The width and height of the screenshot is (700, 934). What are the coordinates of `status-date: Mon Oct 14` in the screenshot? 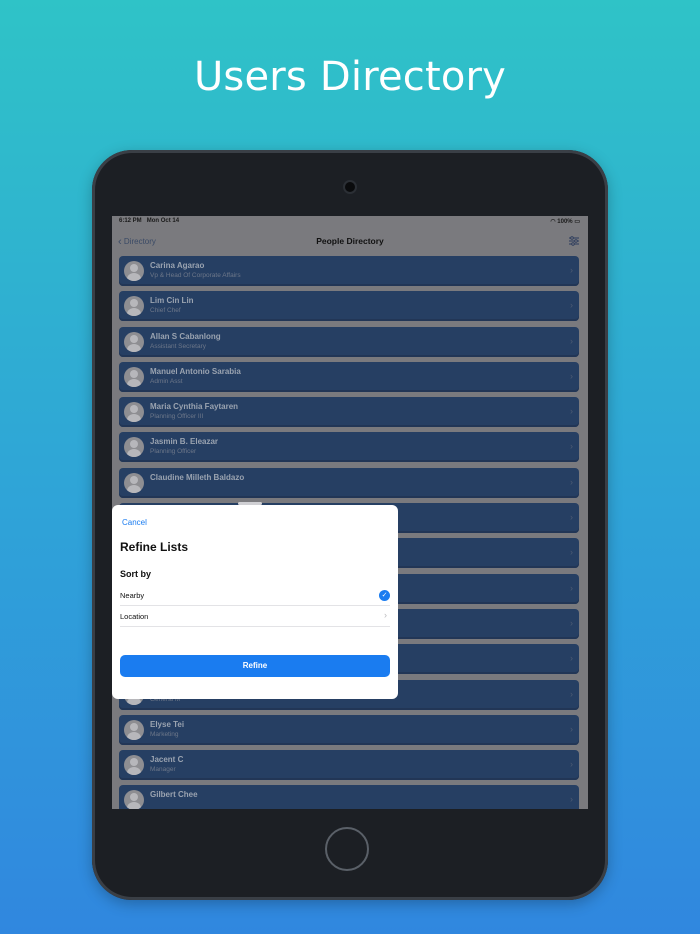 It's located at (163, 221).